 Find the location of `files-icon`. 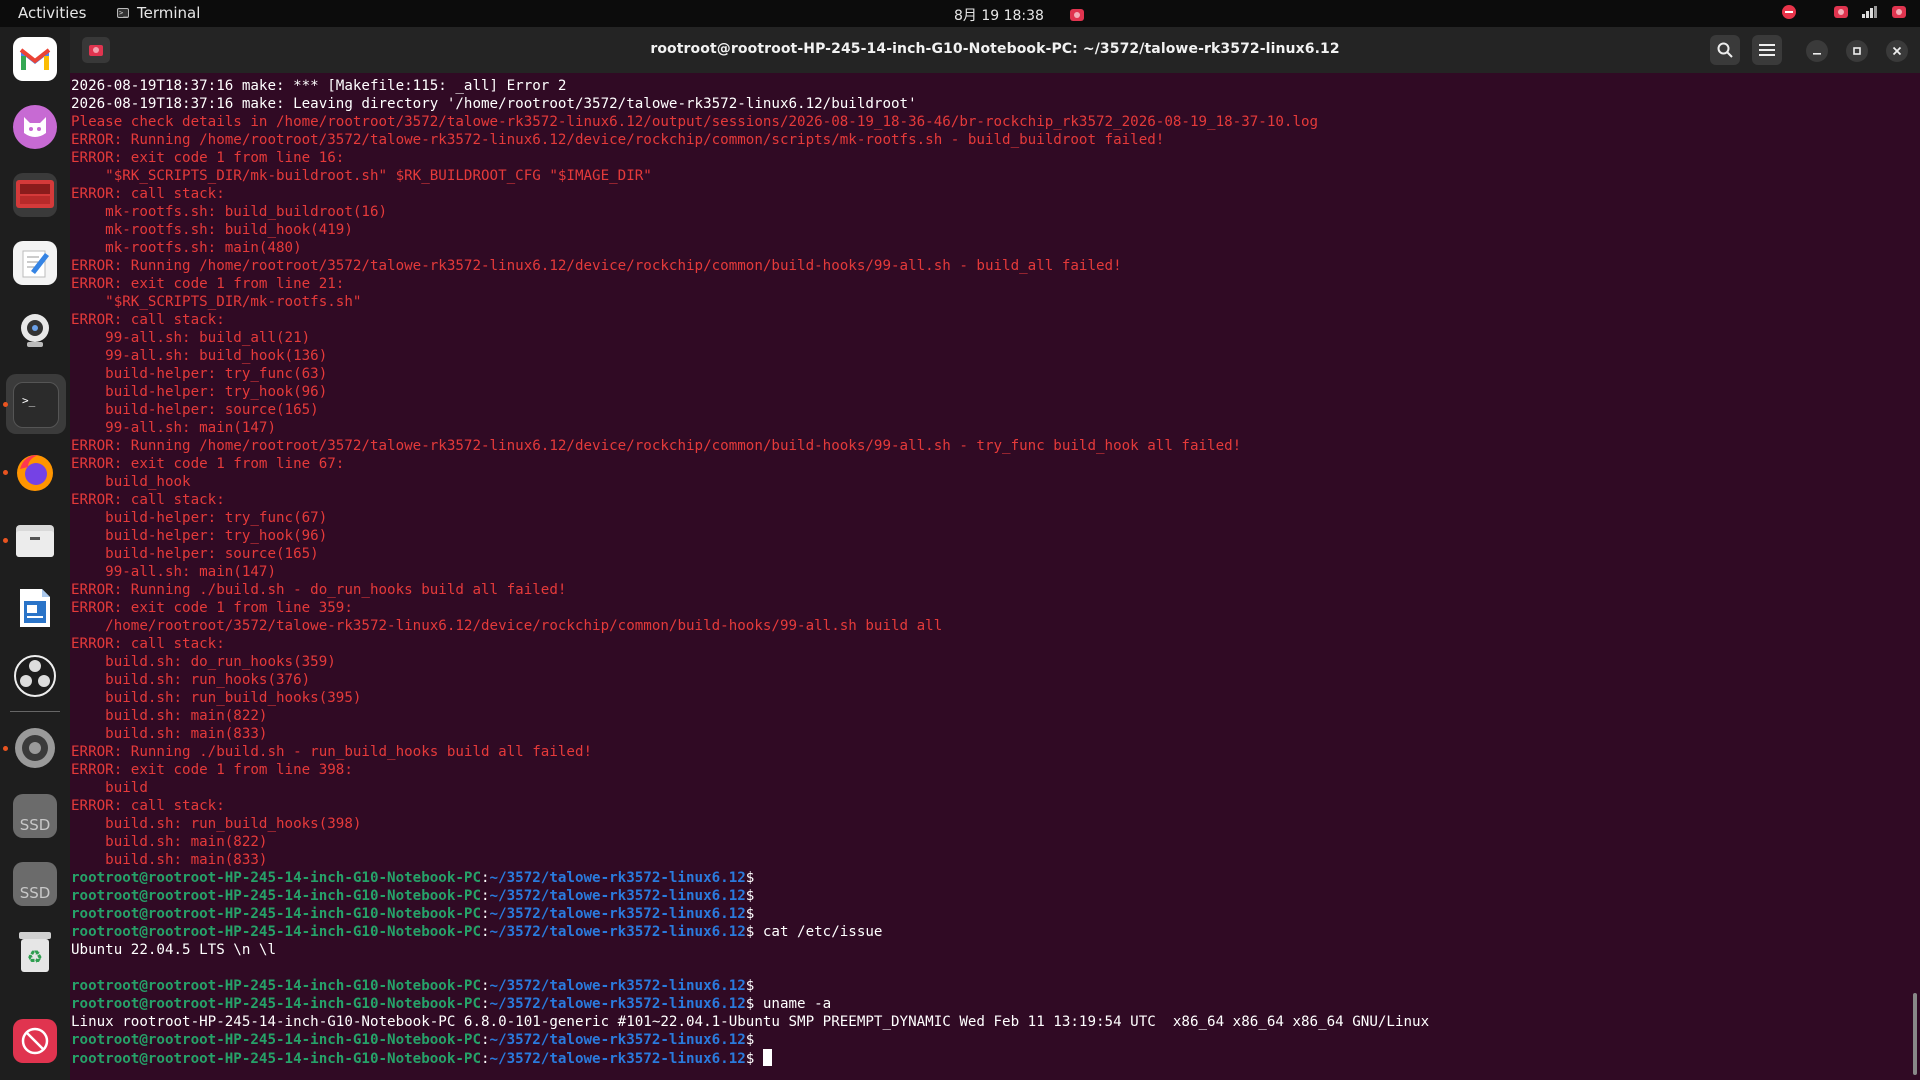

files-icon is located at coordinates (35, 541).